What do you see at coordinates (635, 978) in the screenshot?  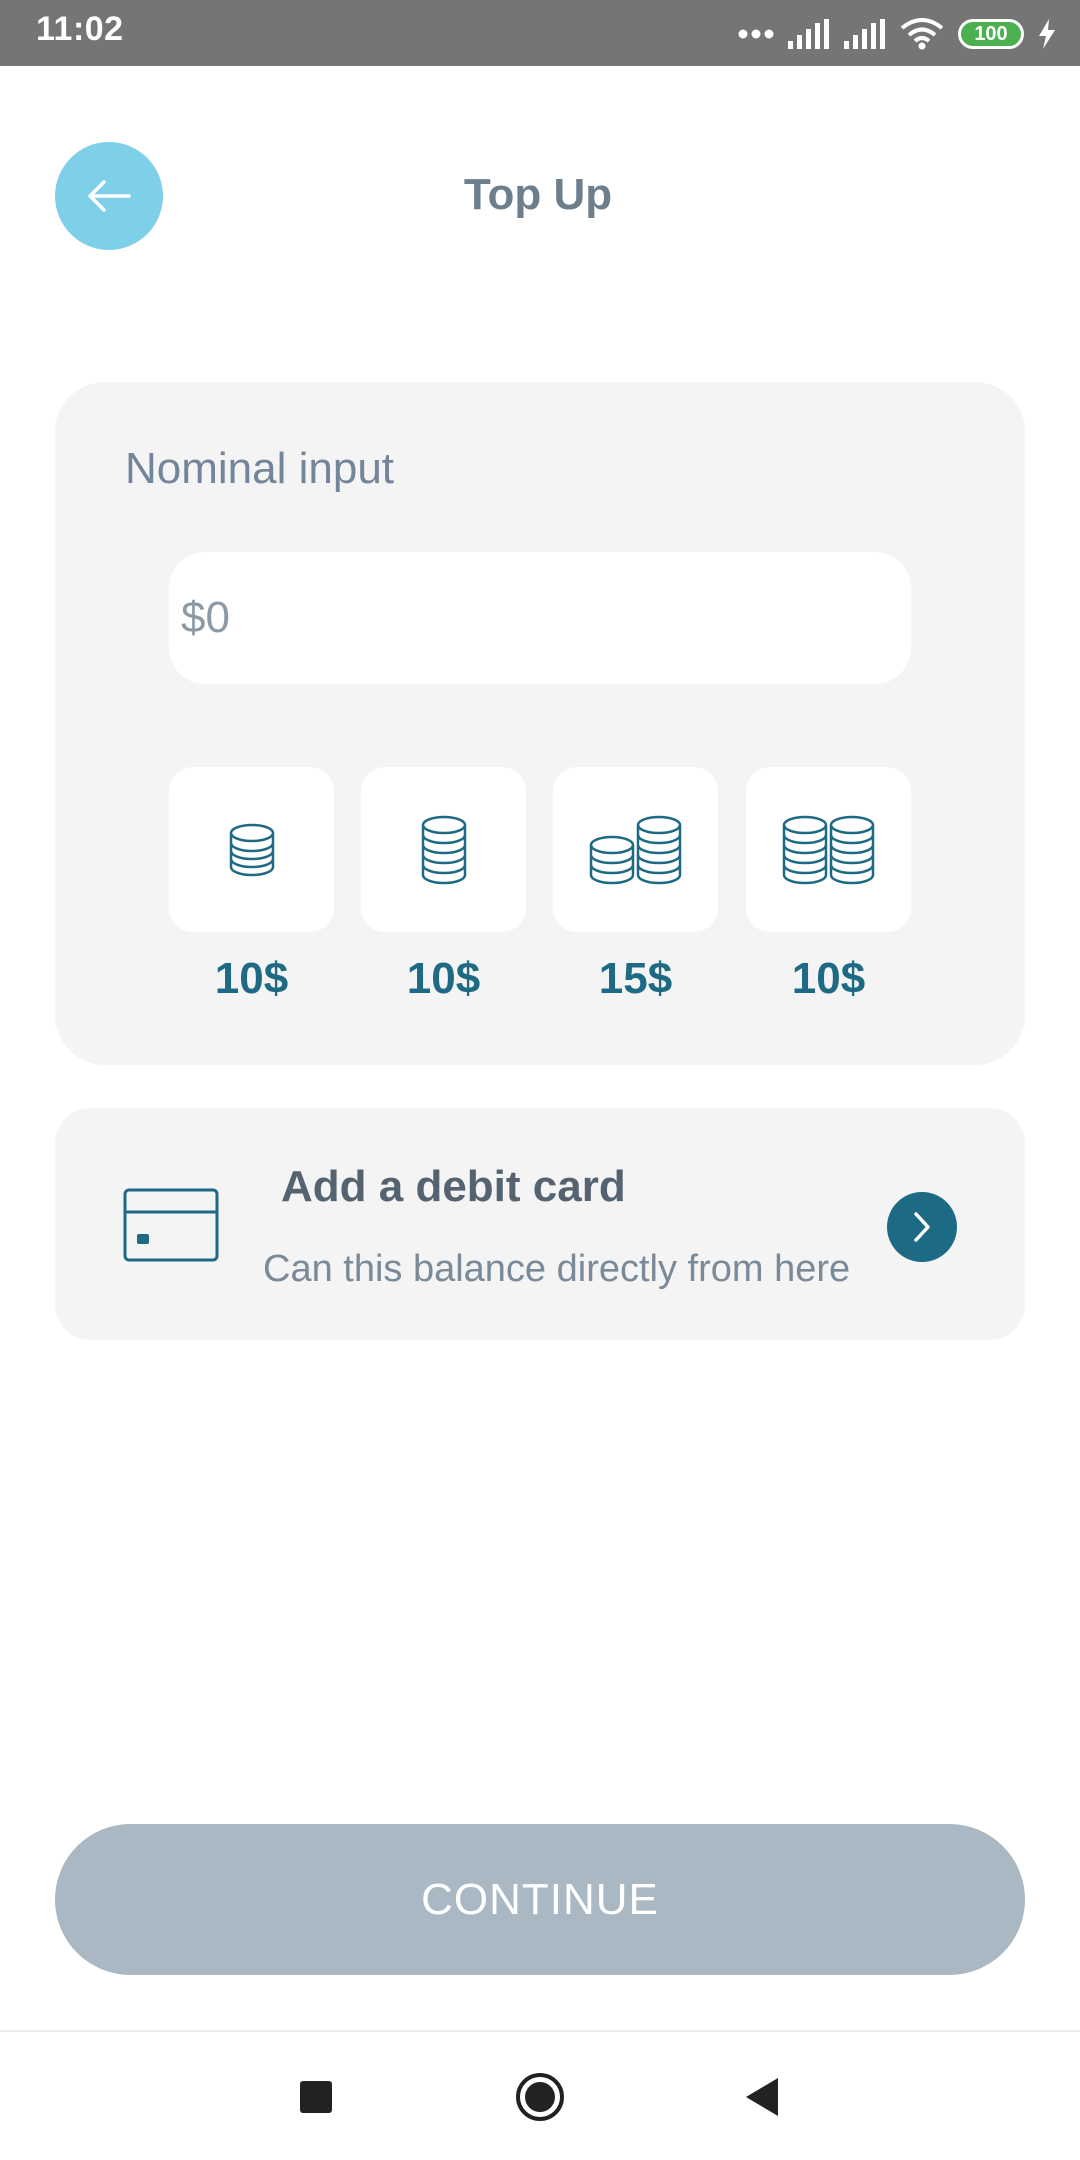 I see `amount-option-label: 15$` at bounding box center [635, 978].